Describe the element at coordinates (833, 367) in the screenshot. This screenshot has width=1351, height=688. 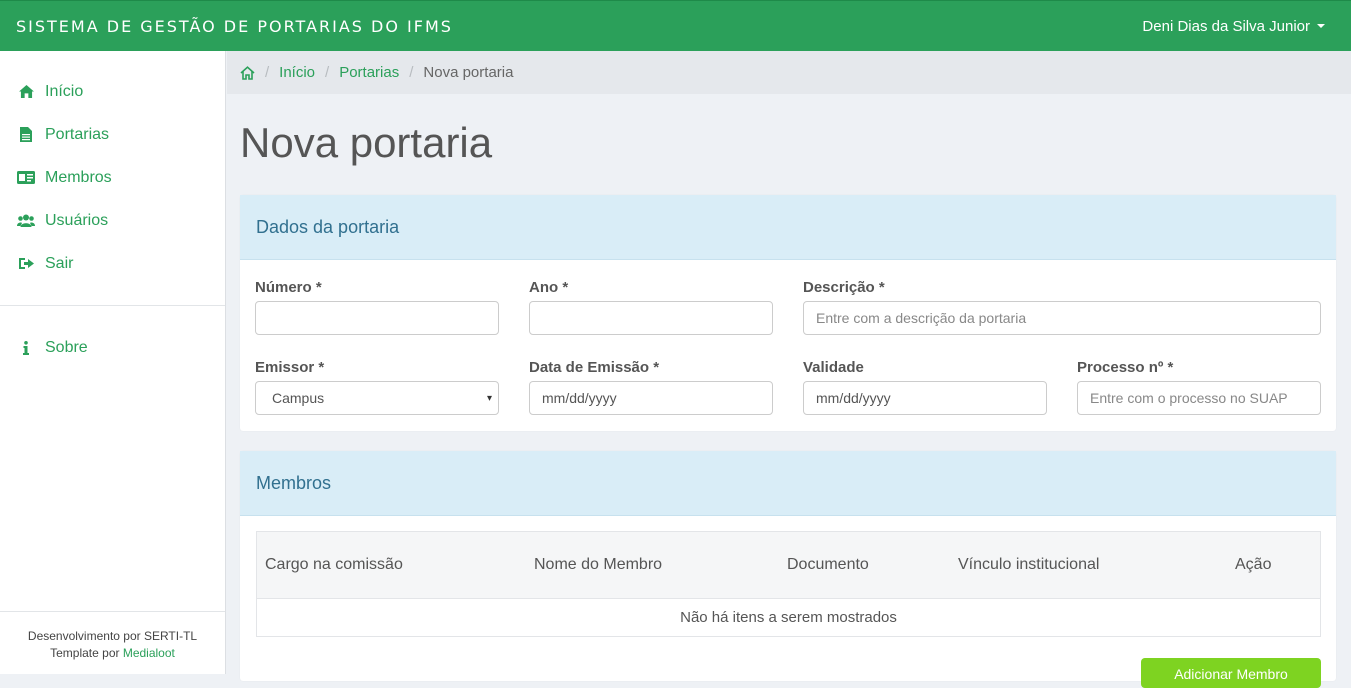
I see `validade-label: Validade` at that location.